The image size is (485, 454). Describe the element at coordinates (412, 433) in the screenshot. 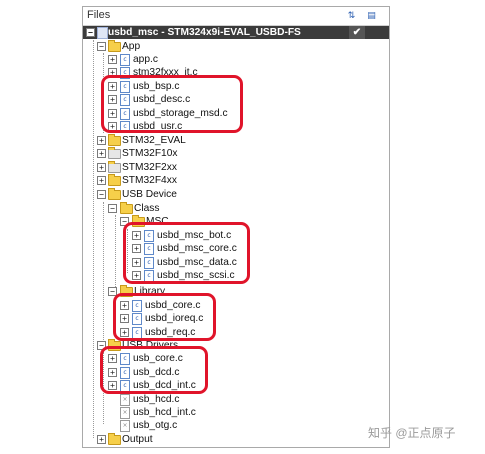

I see `watermark: 知乎 @正点原子` at that location.